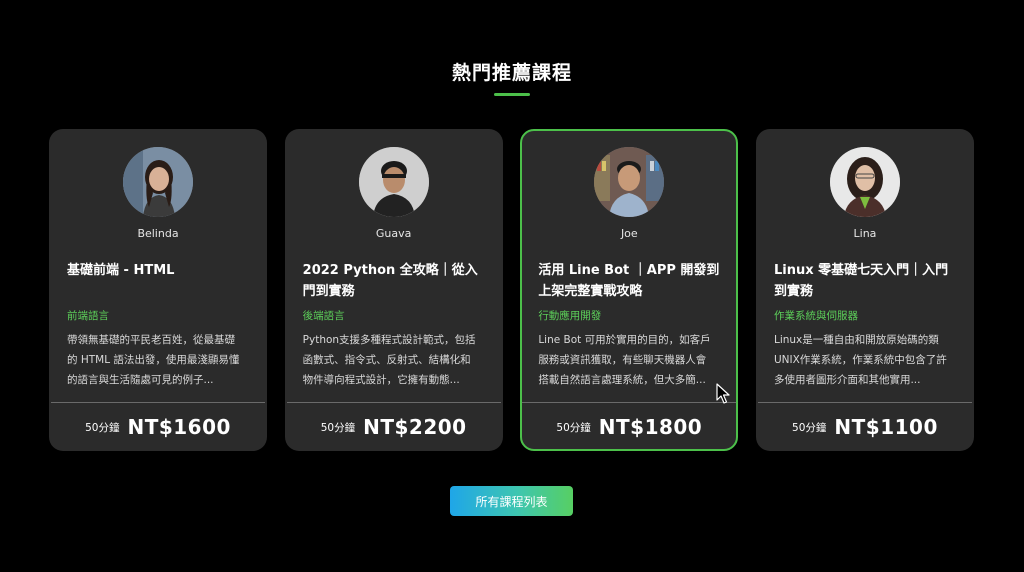 Image resolution: width=1024 pixels, height=572 pixels. What do you see at coordinates (865, 281) in the screenshot?
I see `course-title: Linux 零基礎七天入門｜入門到實務` at bounding box center [865, 281].